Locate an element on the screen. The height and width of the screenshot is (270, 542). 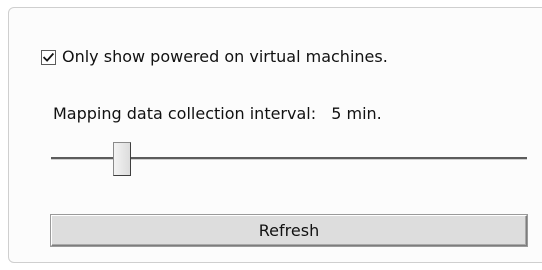
refresh-button: Refresh is located at coordinates (289, 230).